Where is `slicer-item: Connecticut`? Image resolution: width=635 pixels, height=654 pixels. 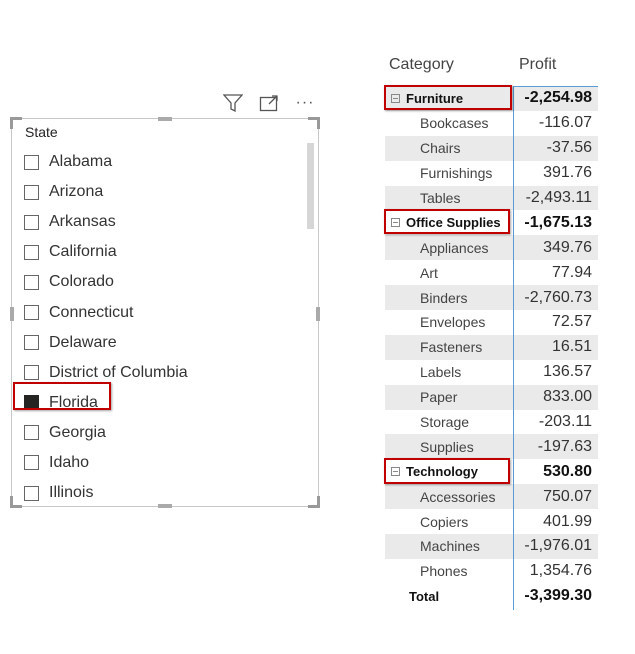 slicer-item: Connecticut is located at coordinates (106, 312).